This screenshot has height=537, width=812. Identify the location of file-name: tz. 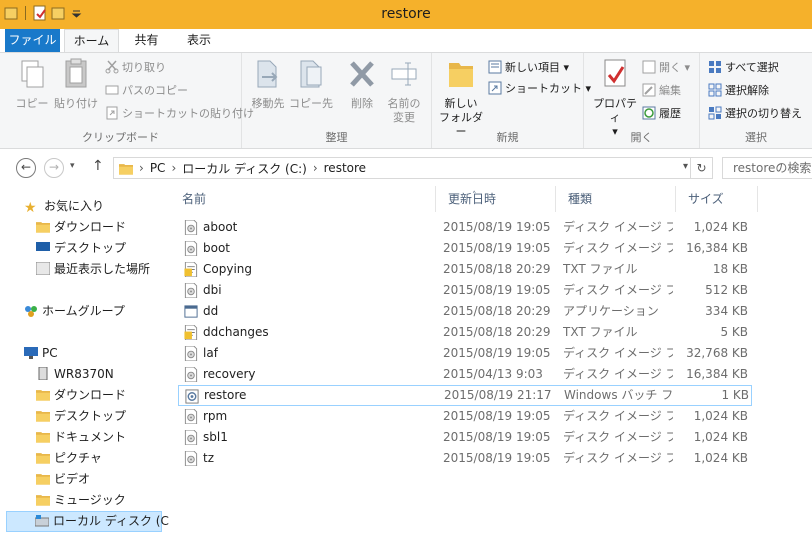
(209, 458).